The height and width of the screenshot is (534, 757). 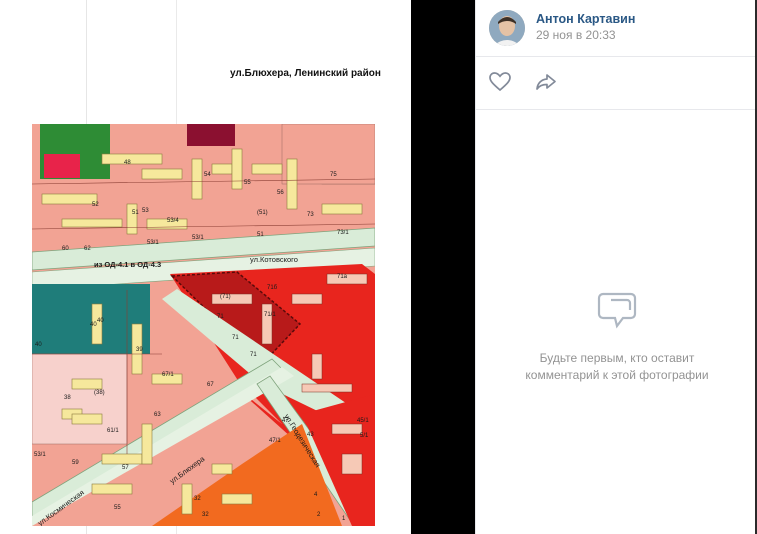 I want to click on svg-text: 43, so click(x=310, y=435).